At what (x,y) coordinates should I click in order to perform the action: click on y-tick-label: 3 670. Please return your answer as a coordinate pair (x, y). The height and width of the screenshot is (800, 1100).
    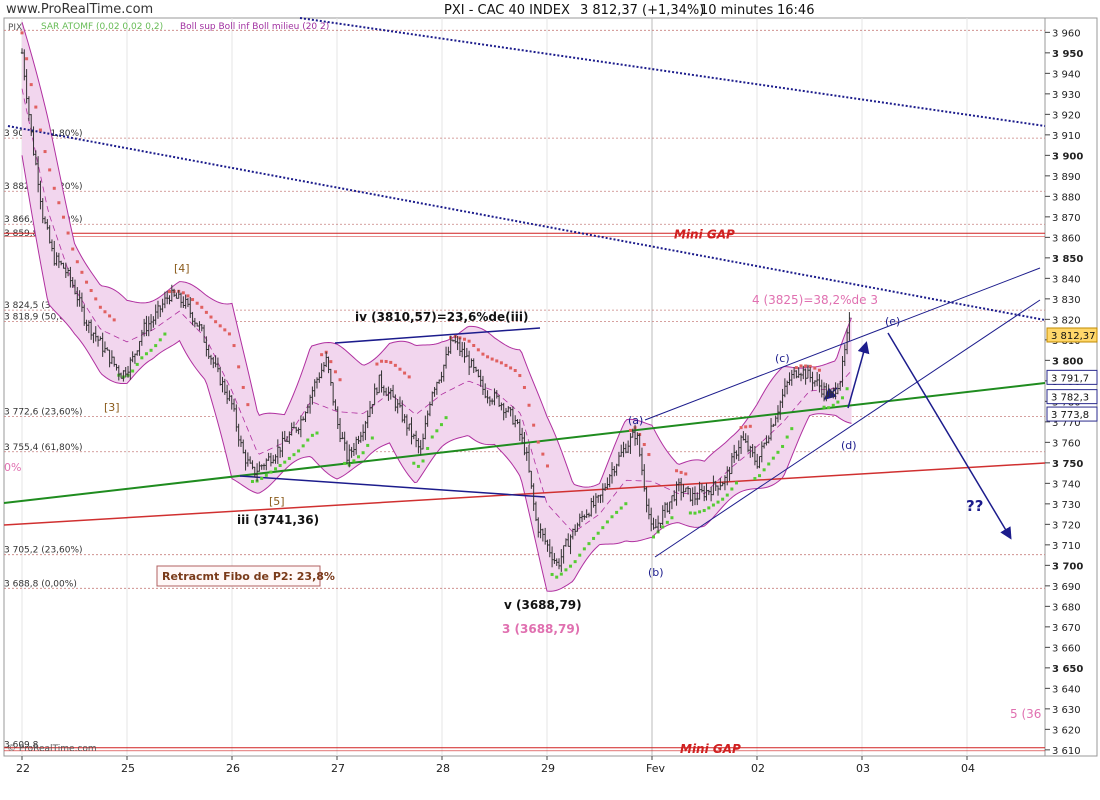
    Looking at the image, I should click on (1066, 628).